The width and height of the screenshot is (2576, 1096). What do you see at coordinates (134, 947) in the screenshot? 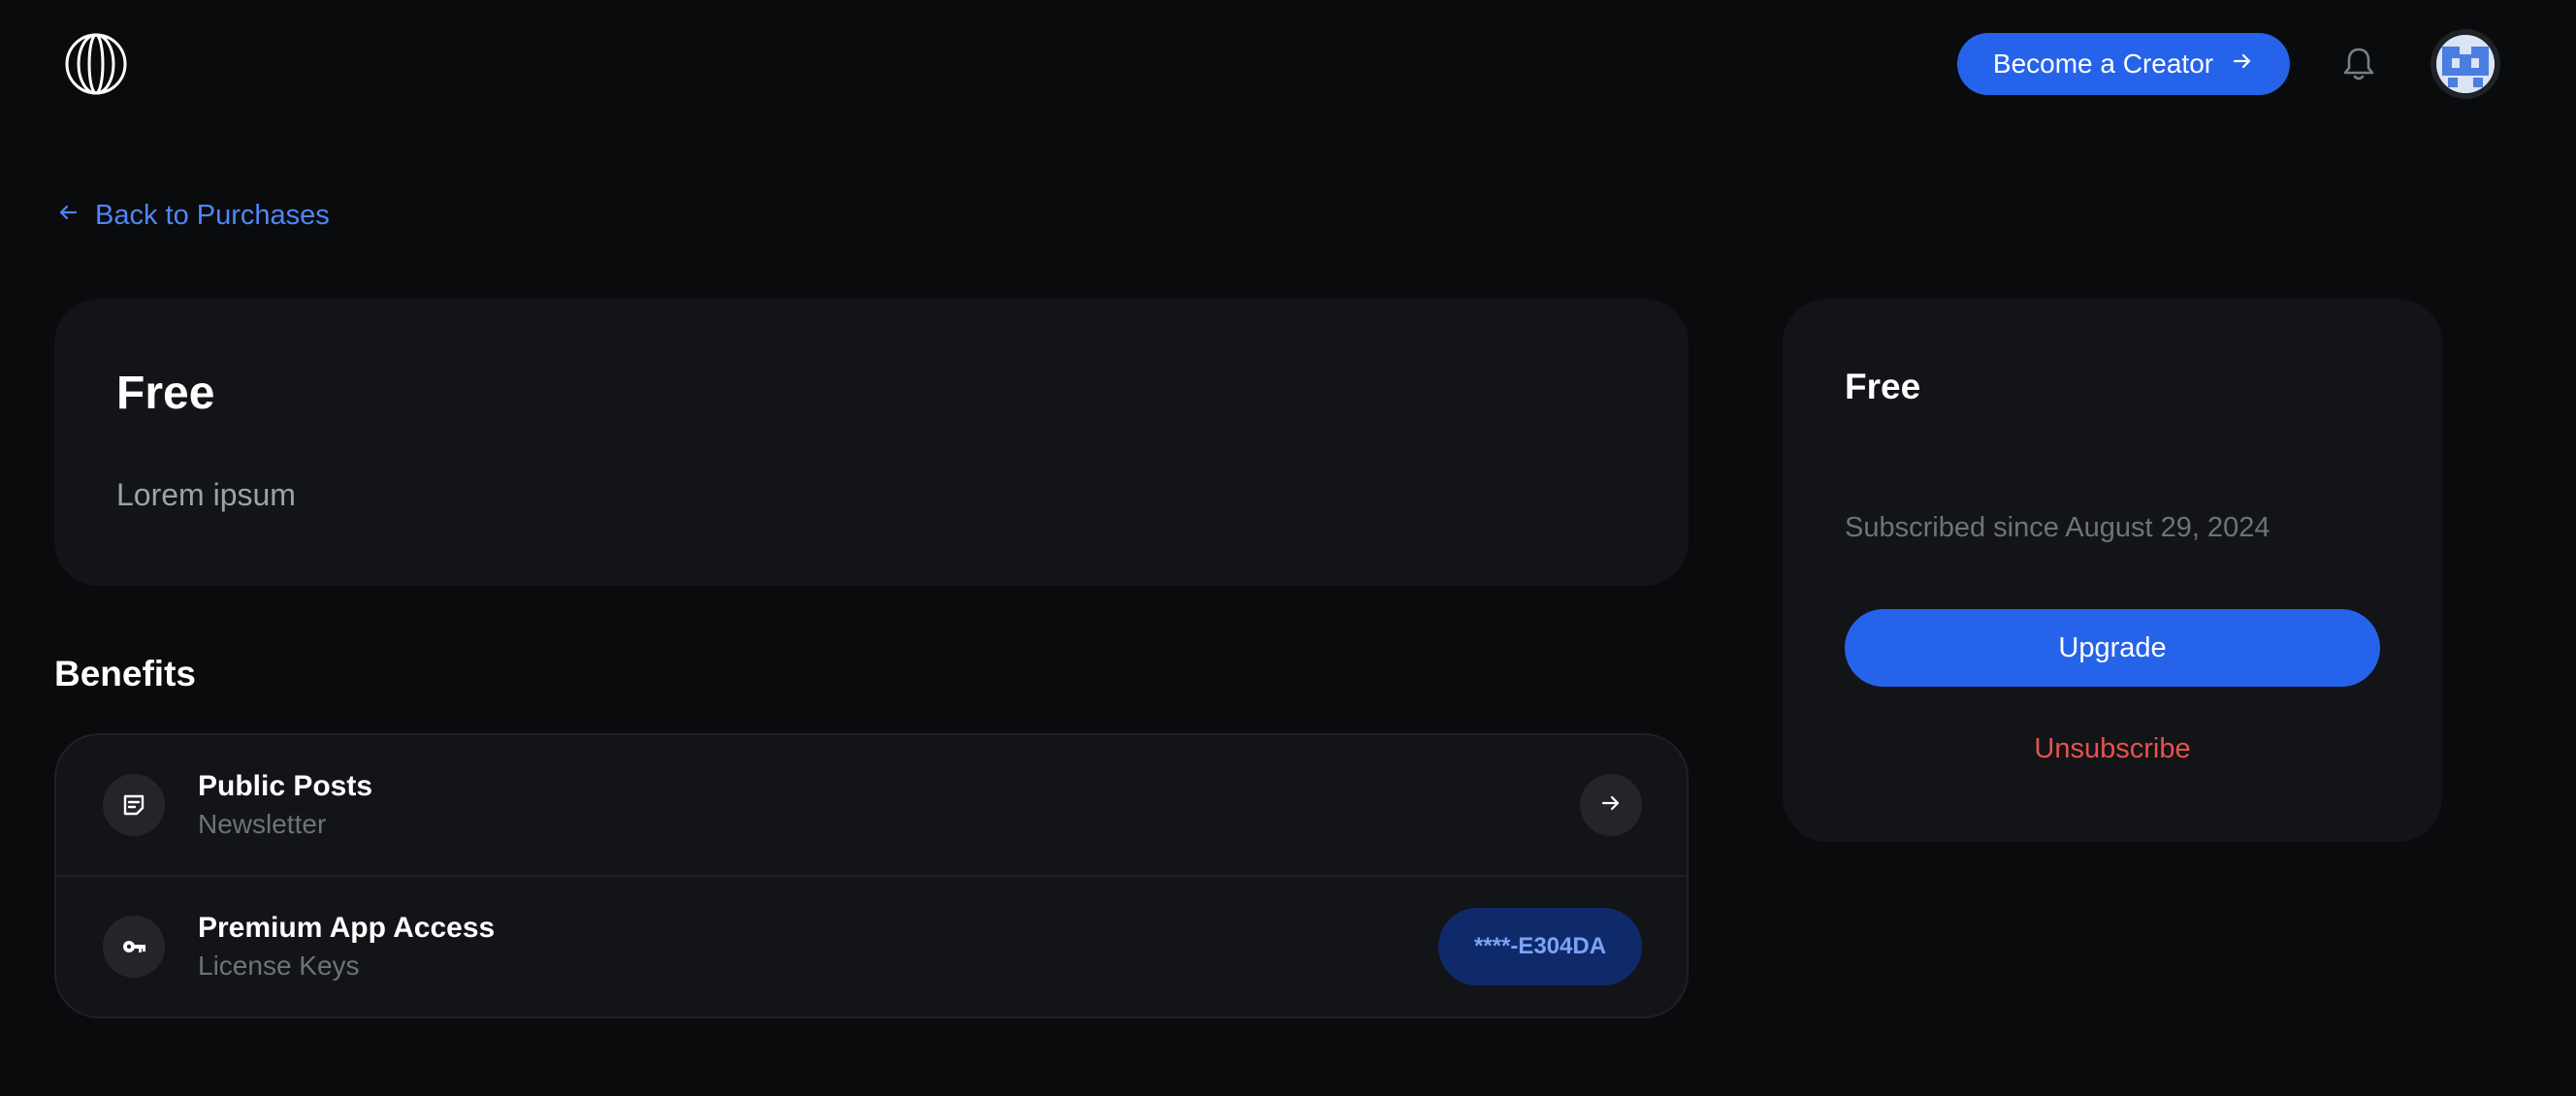
I see `key-icon` at bounding box center [134, 947].